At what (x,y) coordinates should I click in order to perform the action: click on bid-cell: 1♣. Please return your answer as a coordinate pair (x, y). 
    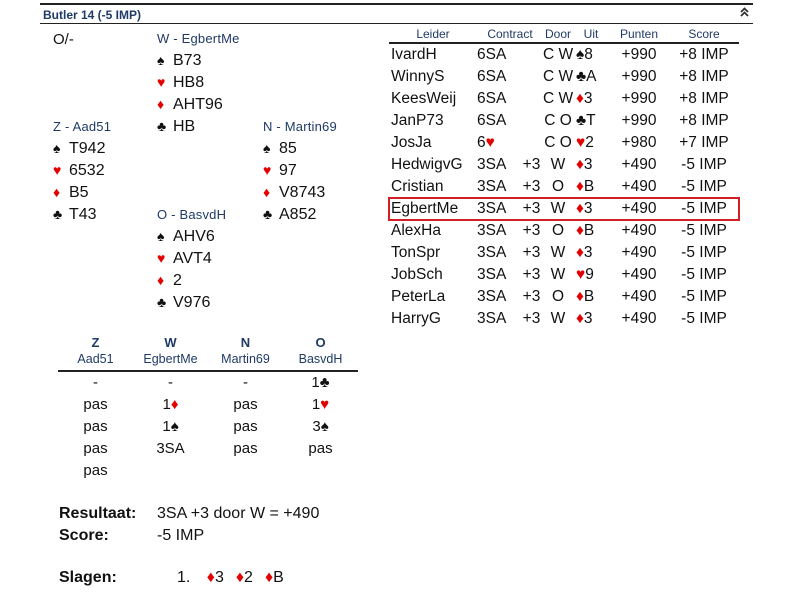
    Looking at the image, I should click on (320, 383).